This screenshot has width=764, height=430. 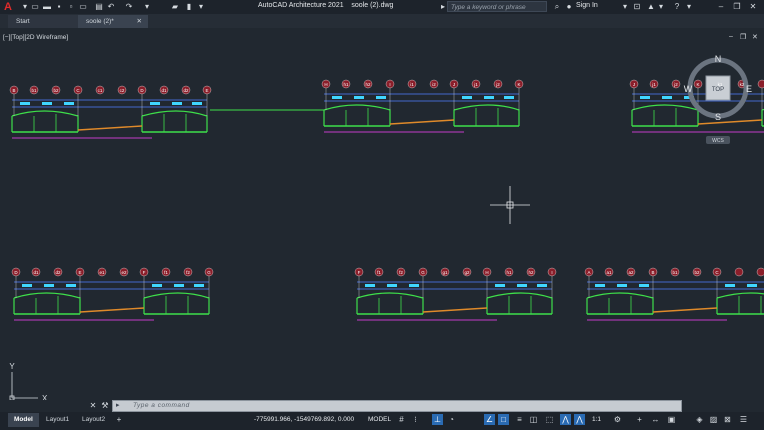 What do you see at coordinates (379, 272) in the screenshot?
I see `grid-bubble-label: f1` at bounding box center [379, 272].